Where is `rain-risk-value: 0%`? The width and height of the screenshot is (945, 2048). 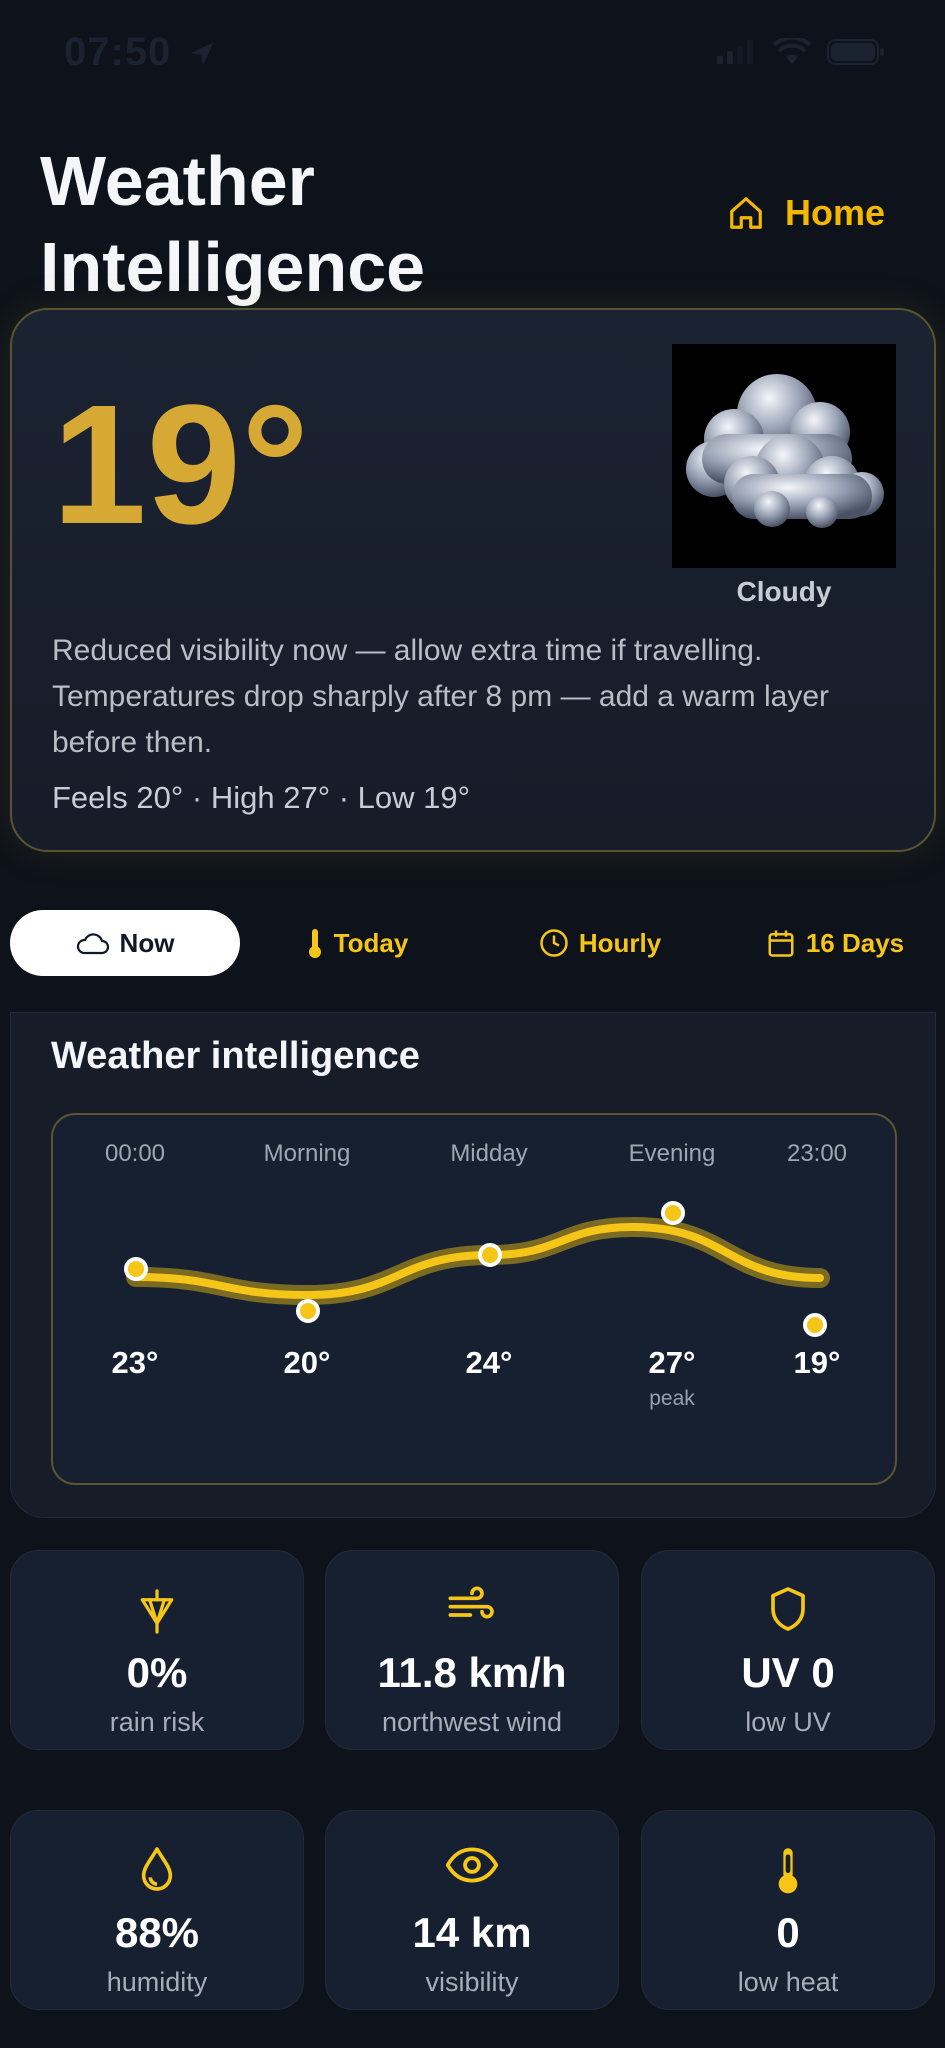
rain-risk-value: 0% is located at coordinates (157, 1672).